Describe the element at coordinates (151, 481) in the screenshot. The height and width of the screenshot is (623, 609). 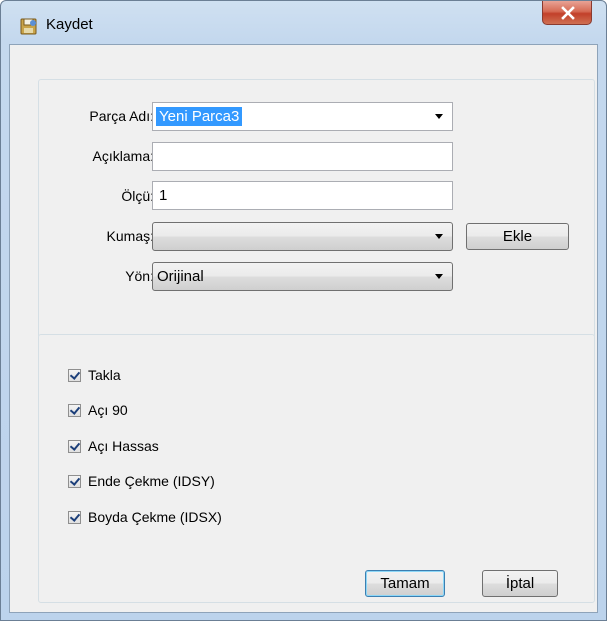
I see `option-label: Ende Çekme (IDSY)` at that location.